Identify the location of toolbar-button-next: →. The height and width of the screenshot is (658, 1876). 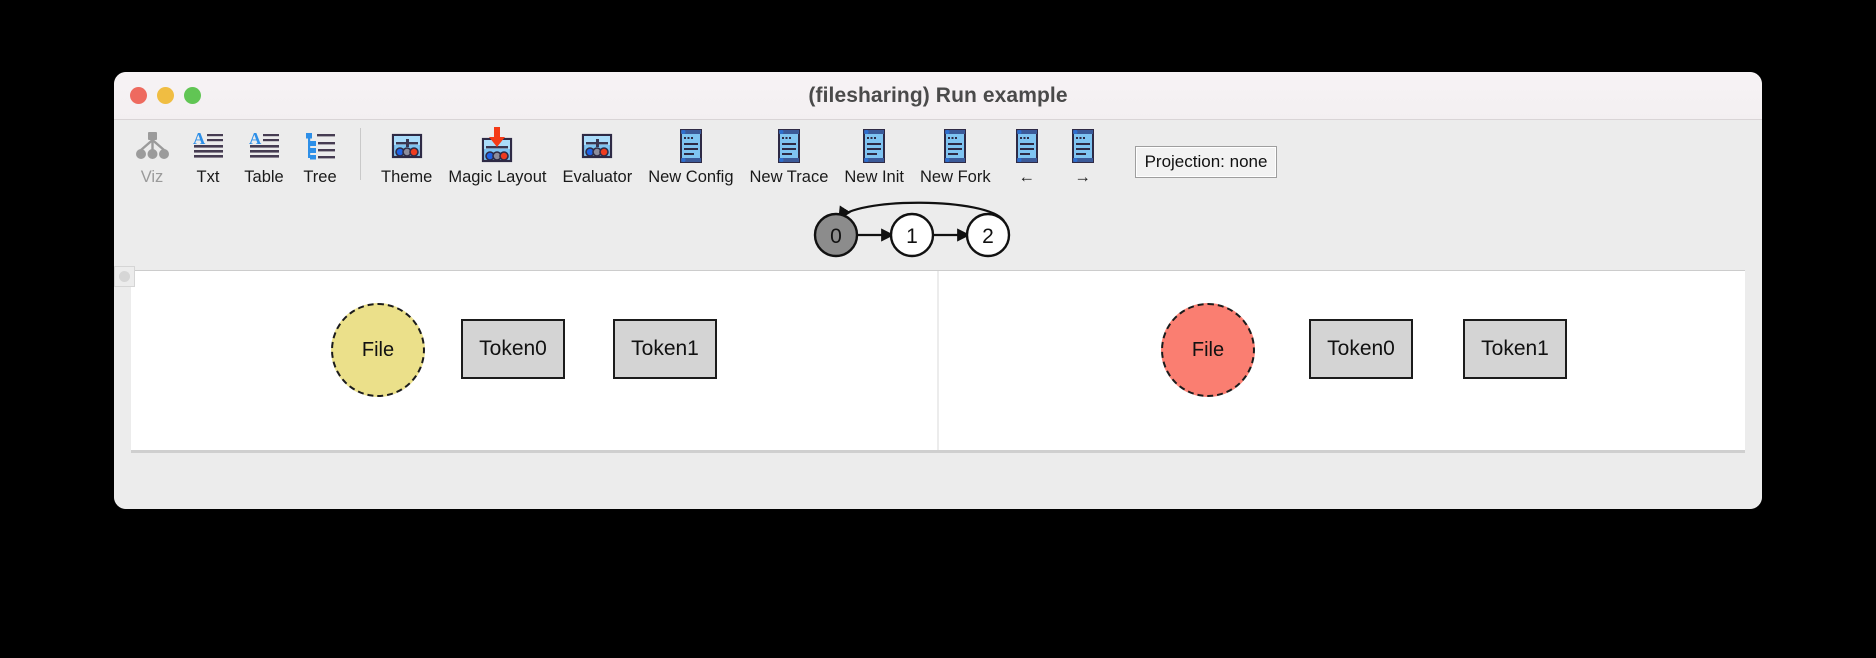
(1083, 153).